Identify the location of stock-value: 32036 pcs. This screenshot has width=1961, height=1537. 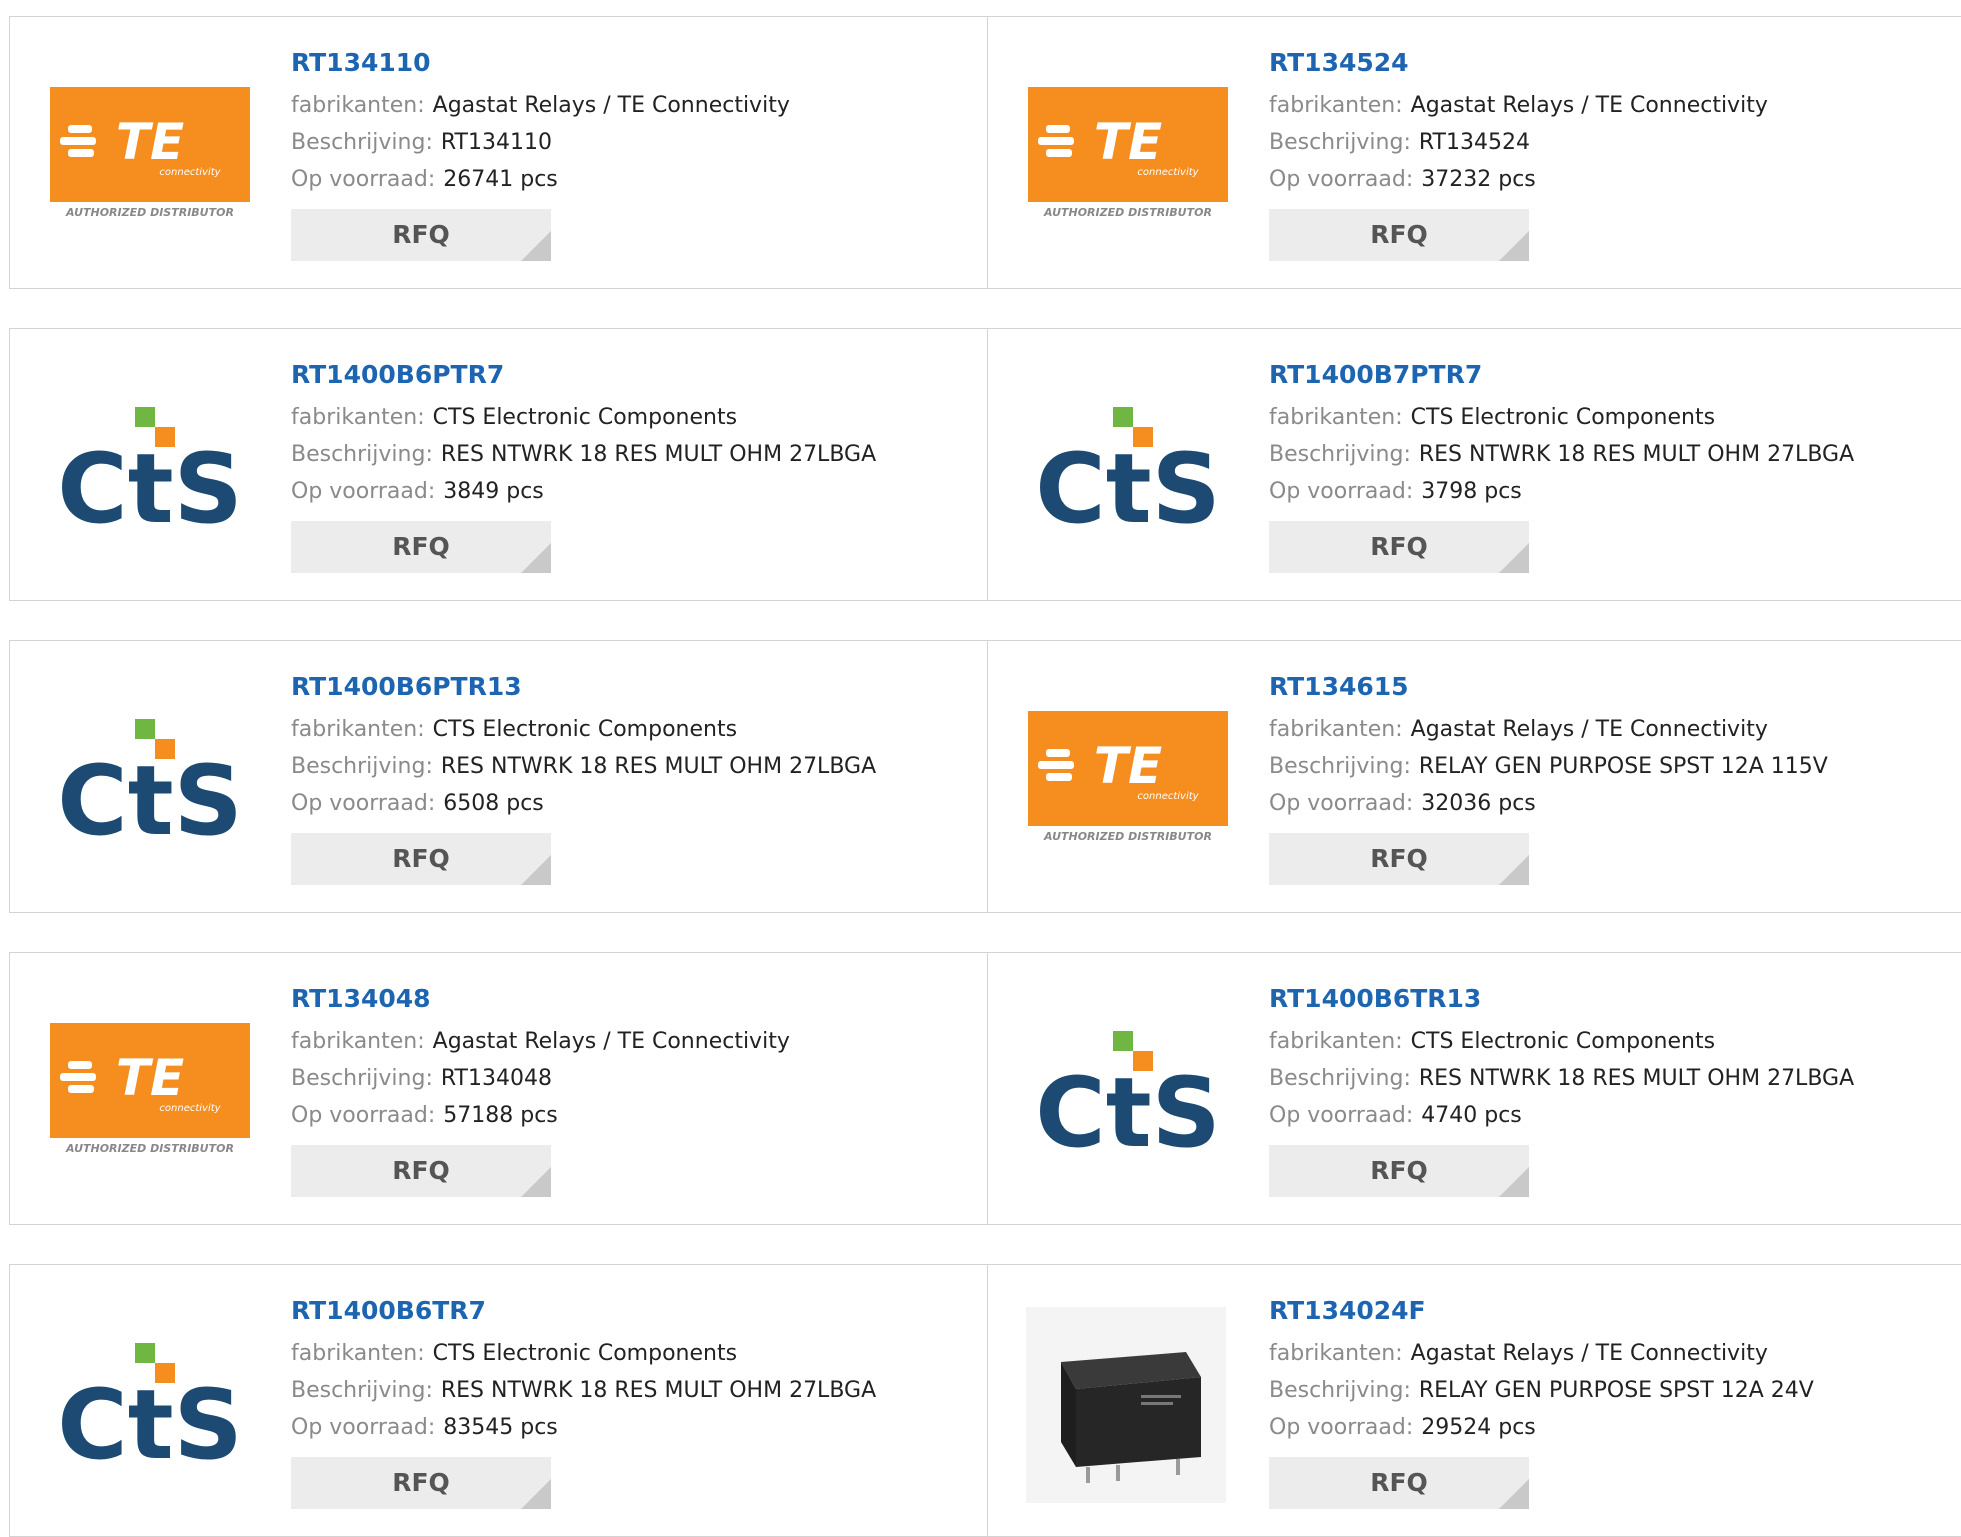
(1478, 803).